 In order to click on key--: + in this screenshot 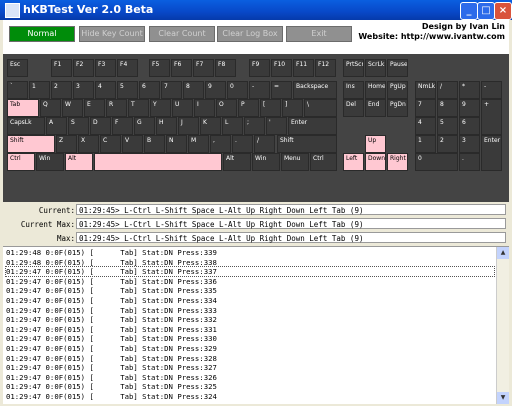, I will do `click(491, 117)`.